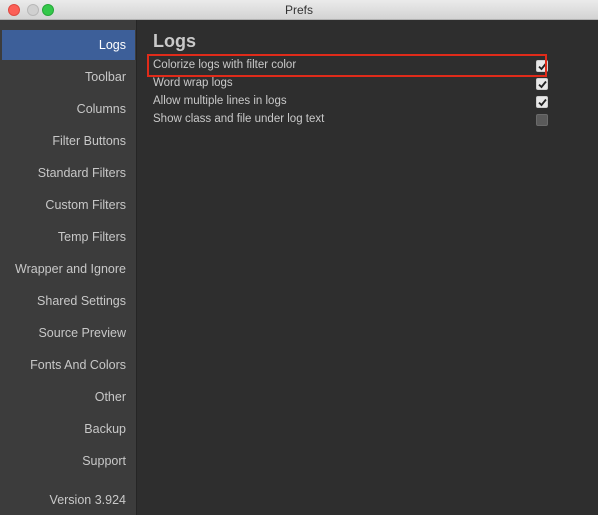 The height and width of the screenshot is (515, 598). Describe the element at coordinates (68, 77) in the screenshot. I see `sidebar-item-toolbar: Toolbar` at that location.